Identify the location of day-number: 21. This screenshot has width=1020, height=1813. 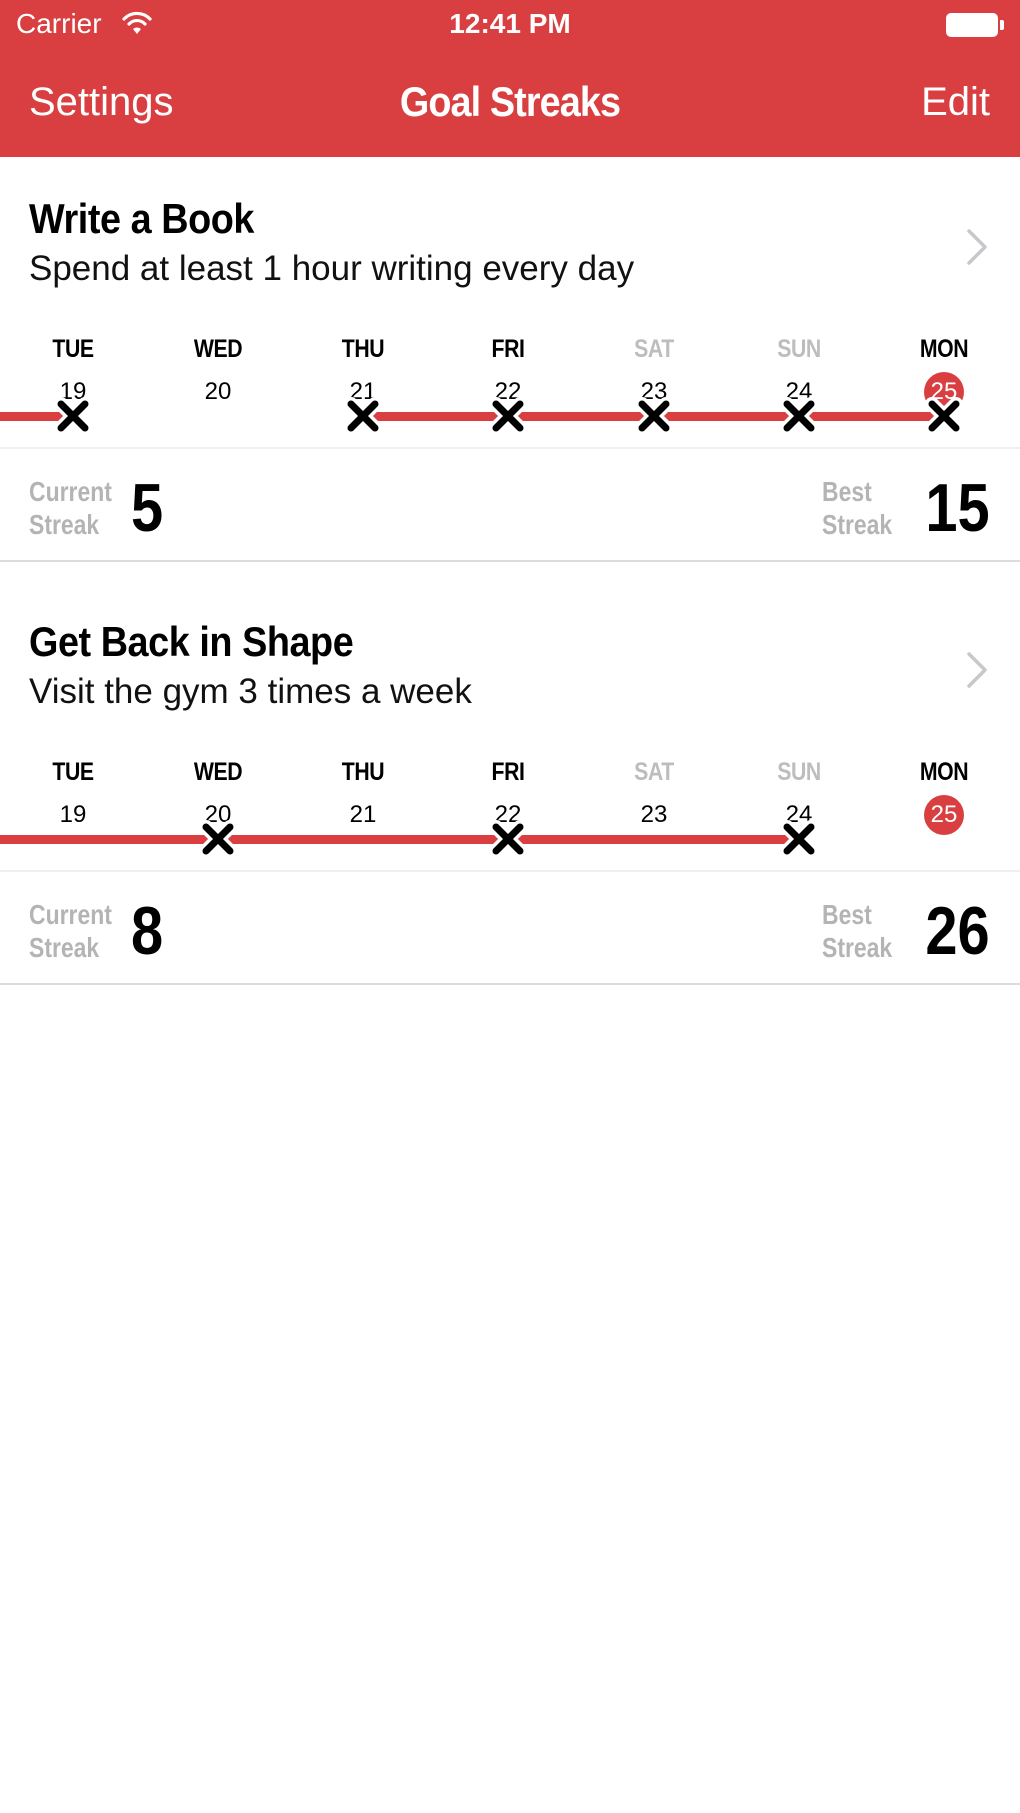
(363, 814).